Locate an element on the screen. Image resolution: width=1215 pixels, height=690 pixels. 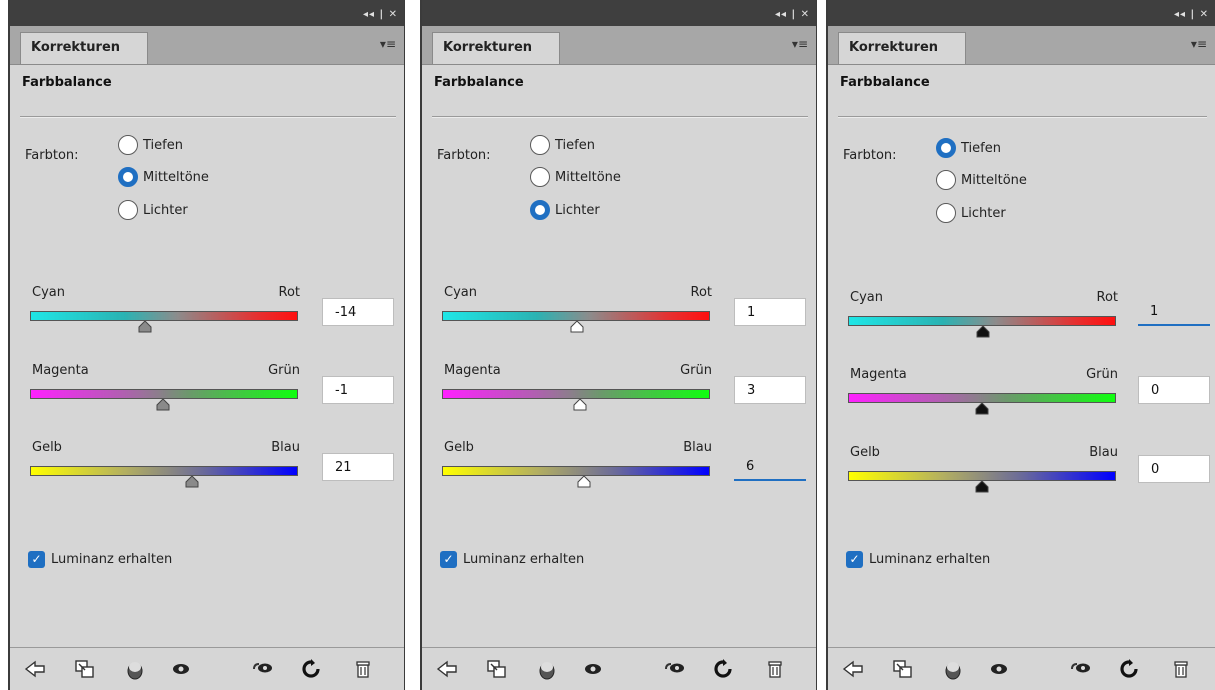
yellow-blue-value-field: 0 is located at coordinates (1174, 469).